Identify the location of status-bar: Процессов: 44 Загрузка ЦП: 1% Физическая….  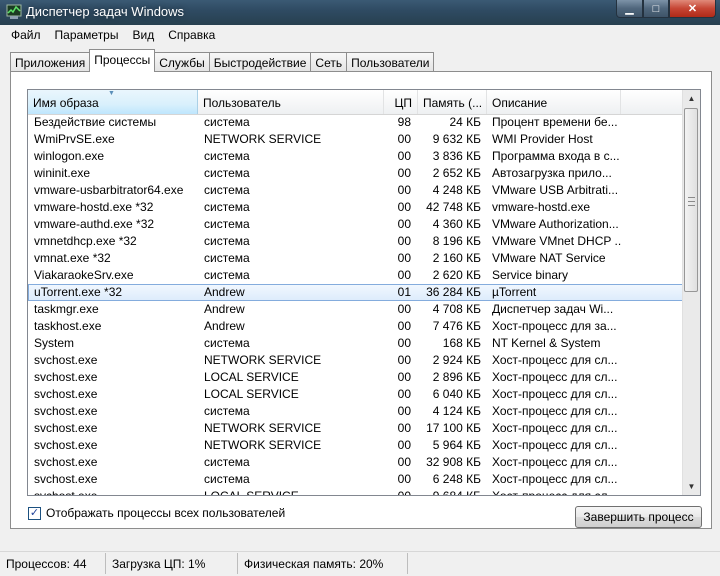
(360, 563).